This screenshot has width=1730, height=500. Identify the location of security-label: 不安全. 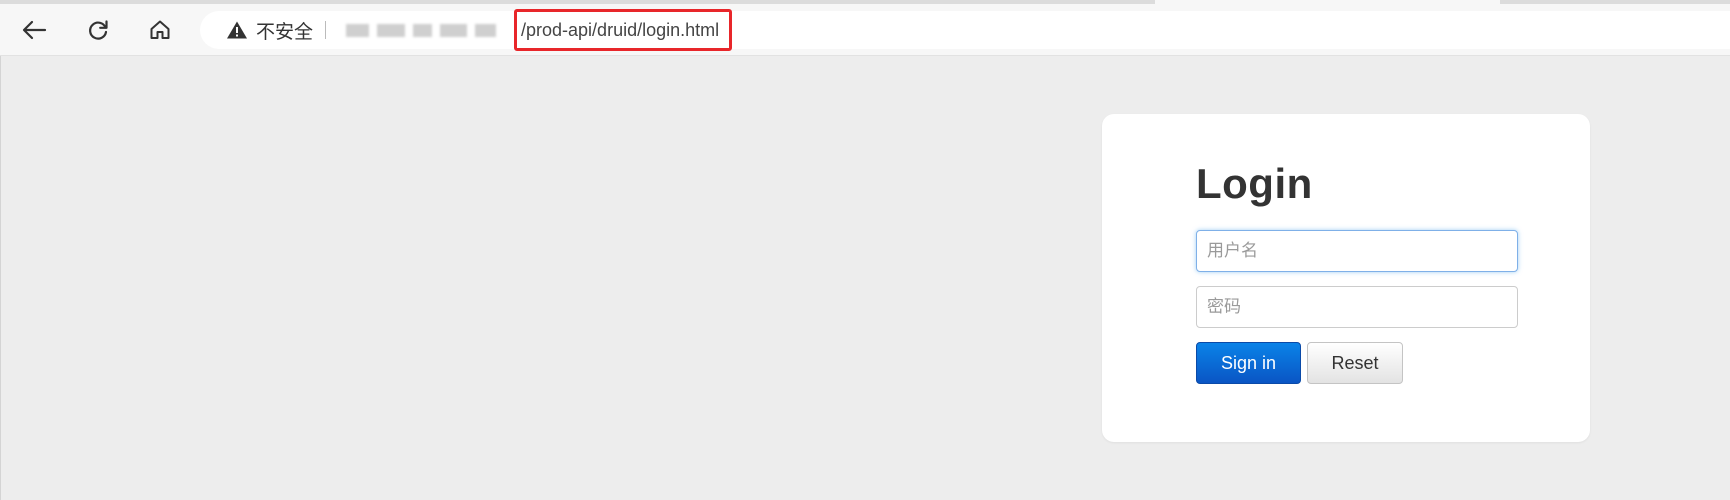
(285, 32).